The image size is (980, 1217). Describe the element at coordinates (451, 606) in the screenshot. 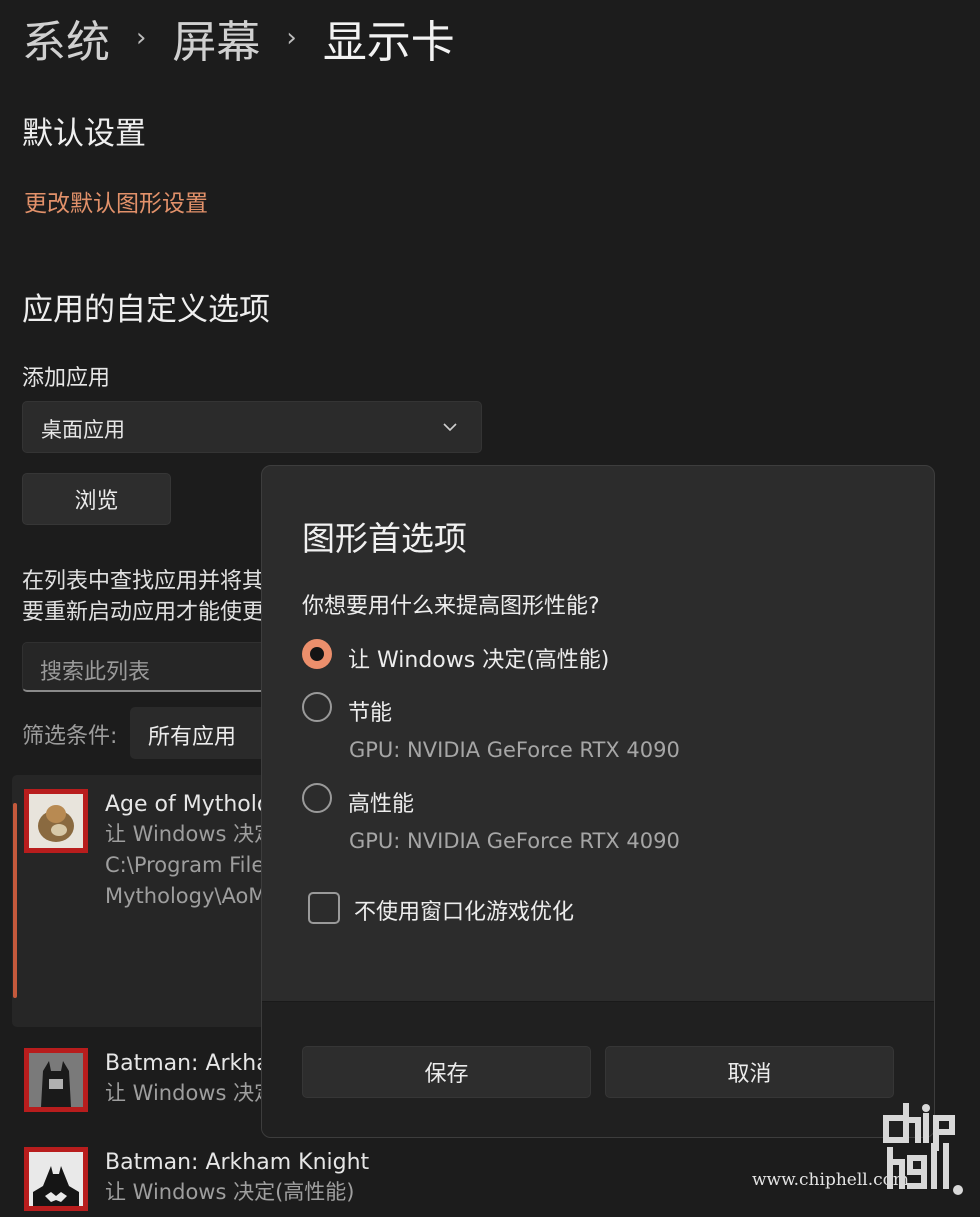

I see `dialog-question: 你想要用什么来提高图形性能?` at that location.